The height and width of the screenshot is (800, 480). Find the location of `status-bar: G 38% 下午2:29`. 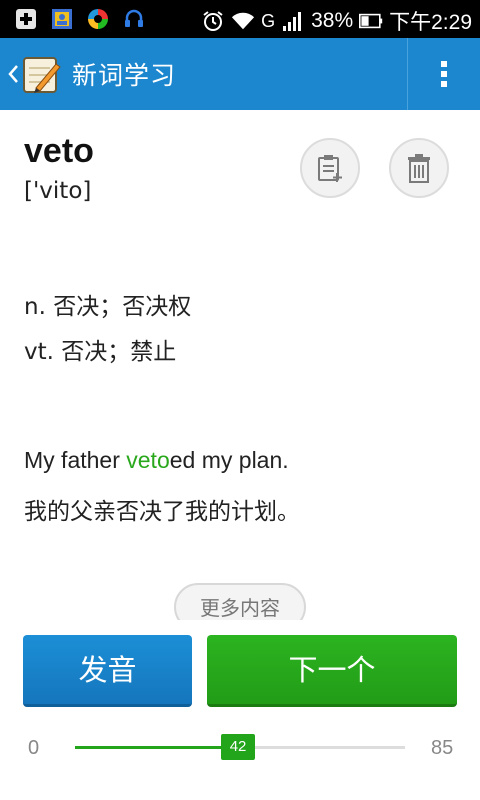

status-bar: G 38% 下午2:29 is located at coordinates (240, 19).